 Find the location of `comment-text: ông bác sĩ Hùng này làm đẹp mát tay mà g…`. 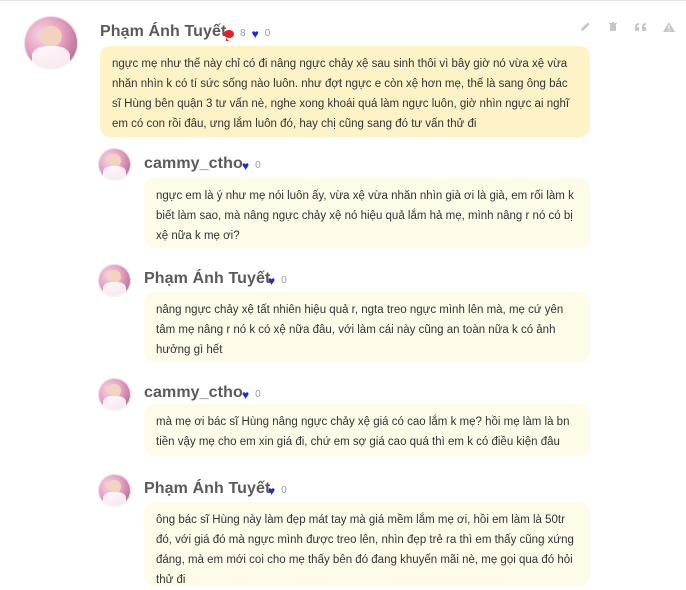

comment-text: ông bác sĩ Hùng này làm đẹp mát tay mà g… is located at coordinates (367, 544).